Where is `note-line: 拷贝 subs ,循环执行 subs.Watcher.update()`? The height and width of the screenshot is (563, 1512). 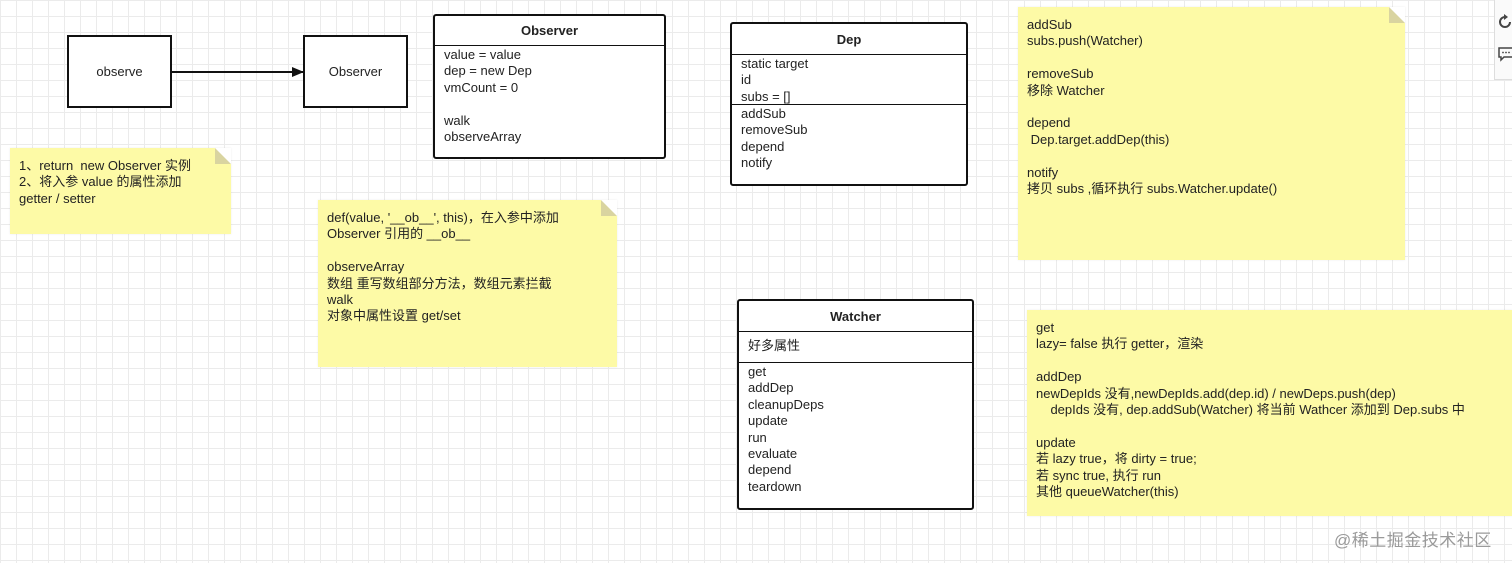 note-line: 拷贝 subs ,循环执行 subs.Watcher.update() is located at coordinates (1152, 188).